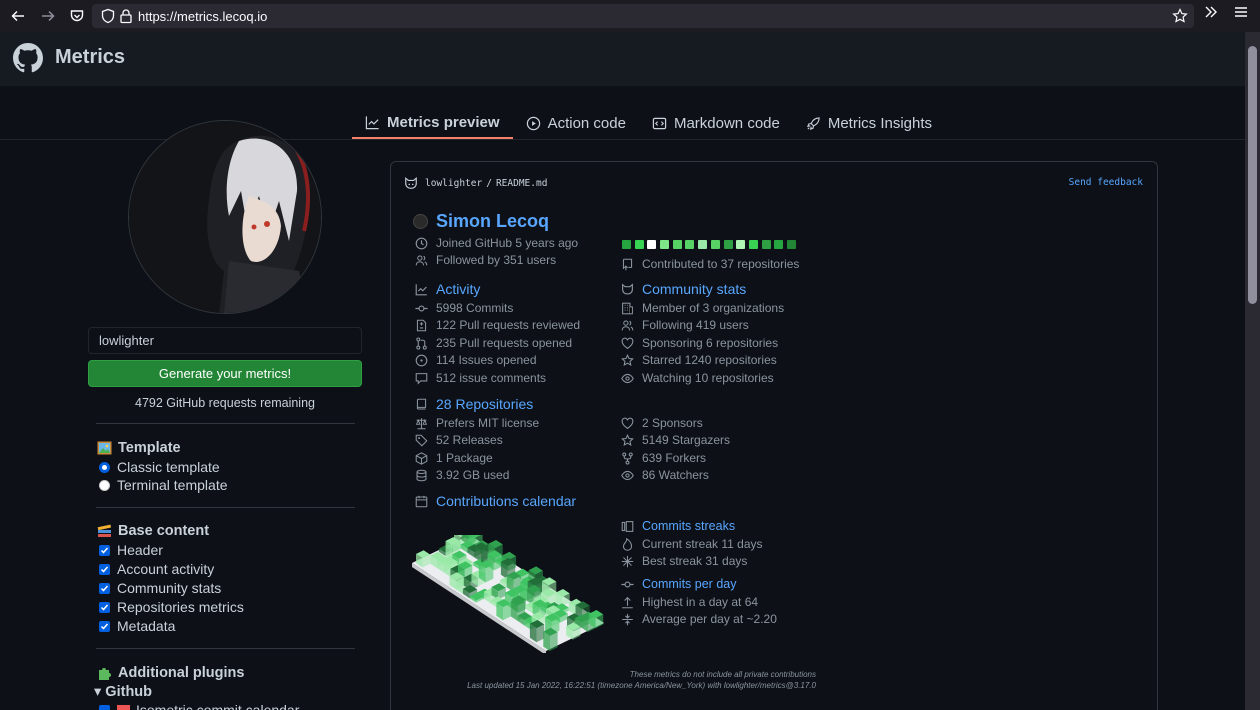 This screenshot has width=1260, height=710. What do you see at coordinates (709, 619) in the screenshot?
I see `row-text: Average per day at ~2.20` at bounding box center [709, 619].